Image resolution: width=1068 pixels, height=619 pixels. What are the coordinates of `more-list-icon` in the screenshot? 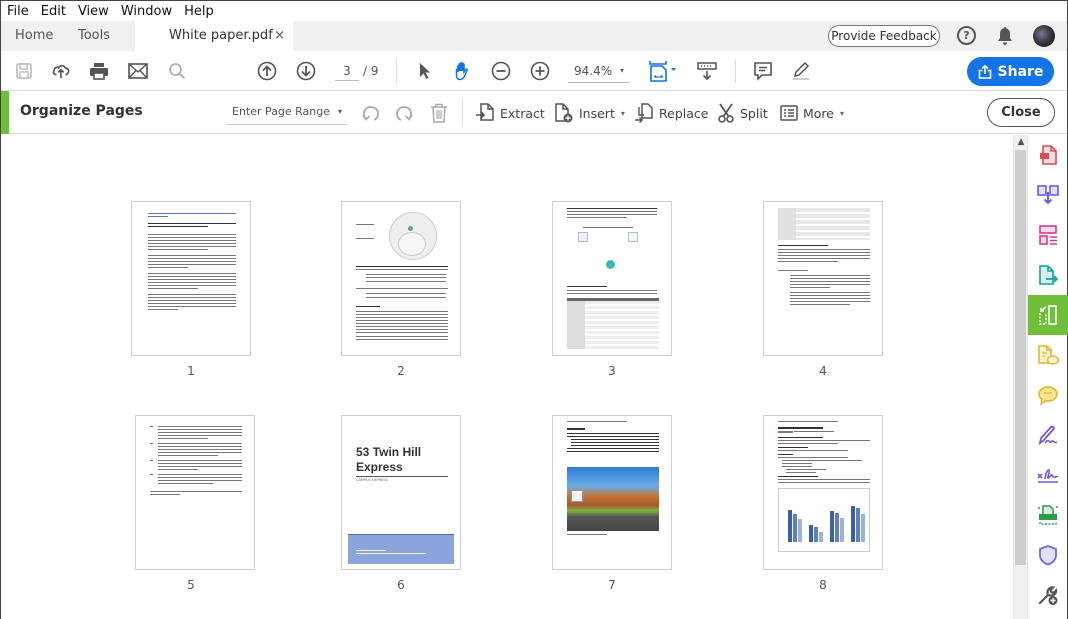 It's located at (789, 113).